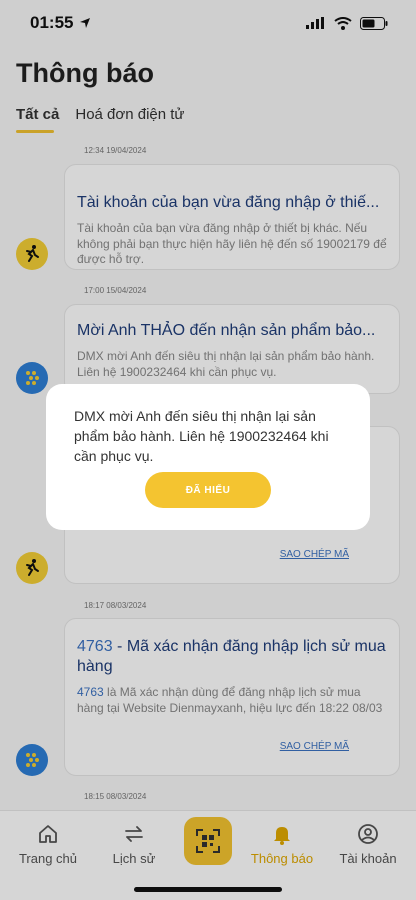 The height and width of the screenshot is (900, 416). I want to click on acknowledge-button: ĐÃ HIỂU, so click(208, 490).